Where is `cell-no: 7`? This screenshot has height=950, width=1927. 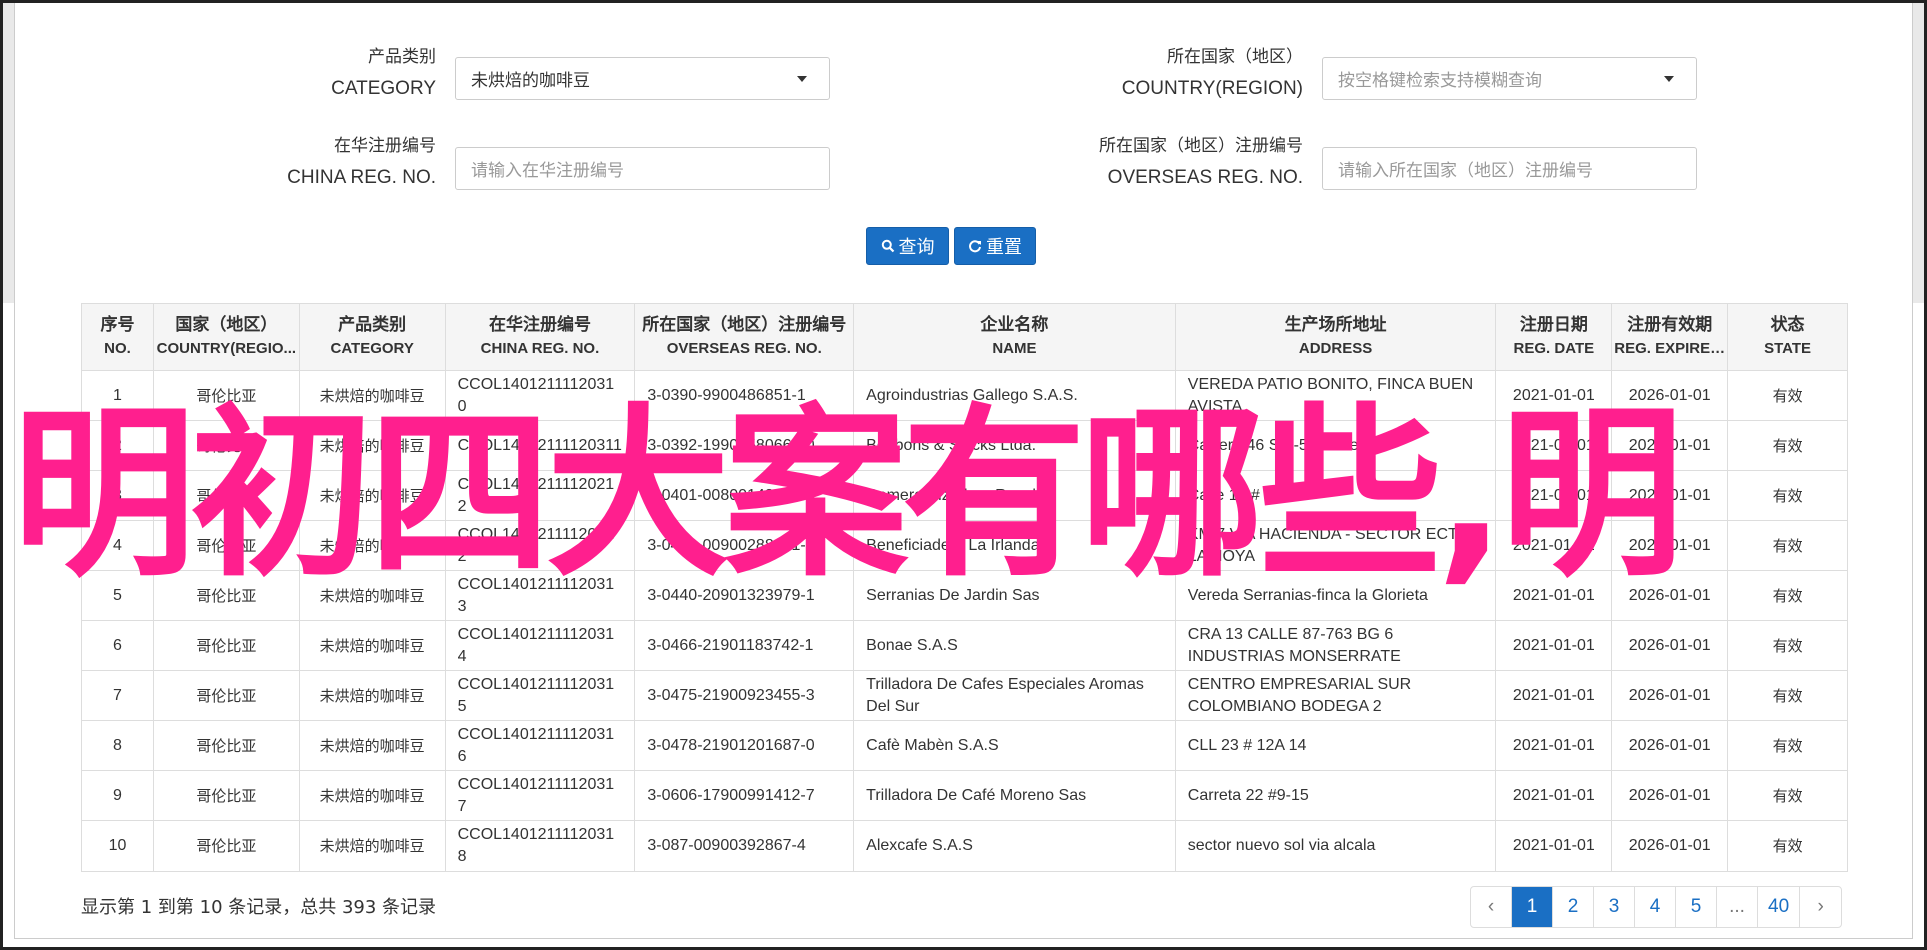 cell-no: 7 is located at coordinates (118, 695).